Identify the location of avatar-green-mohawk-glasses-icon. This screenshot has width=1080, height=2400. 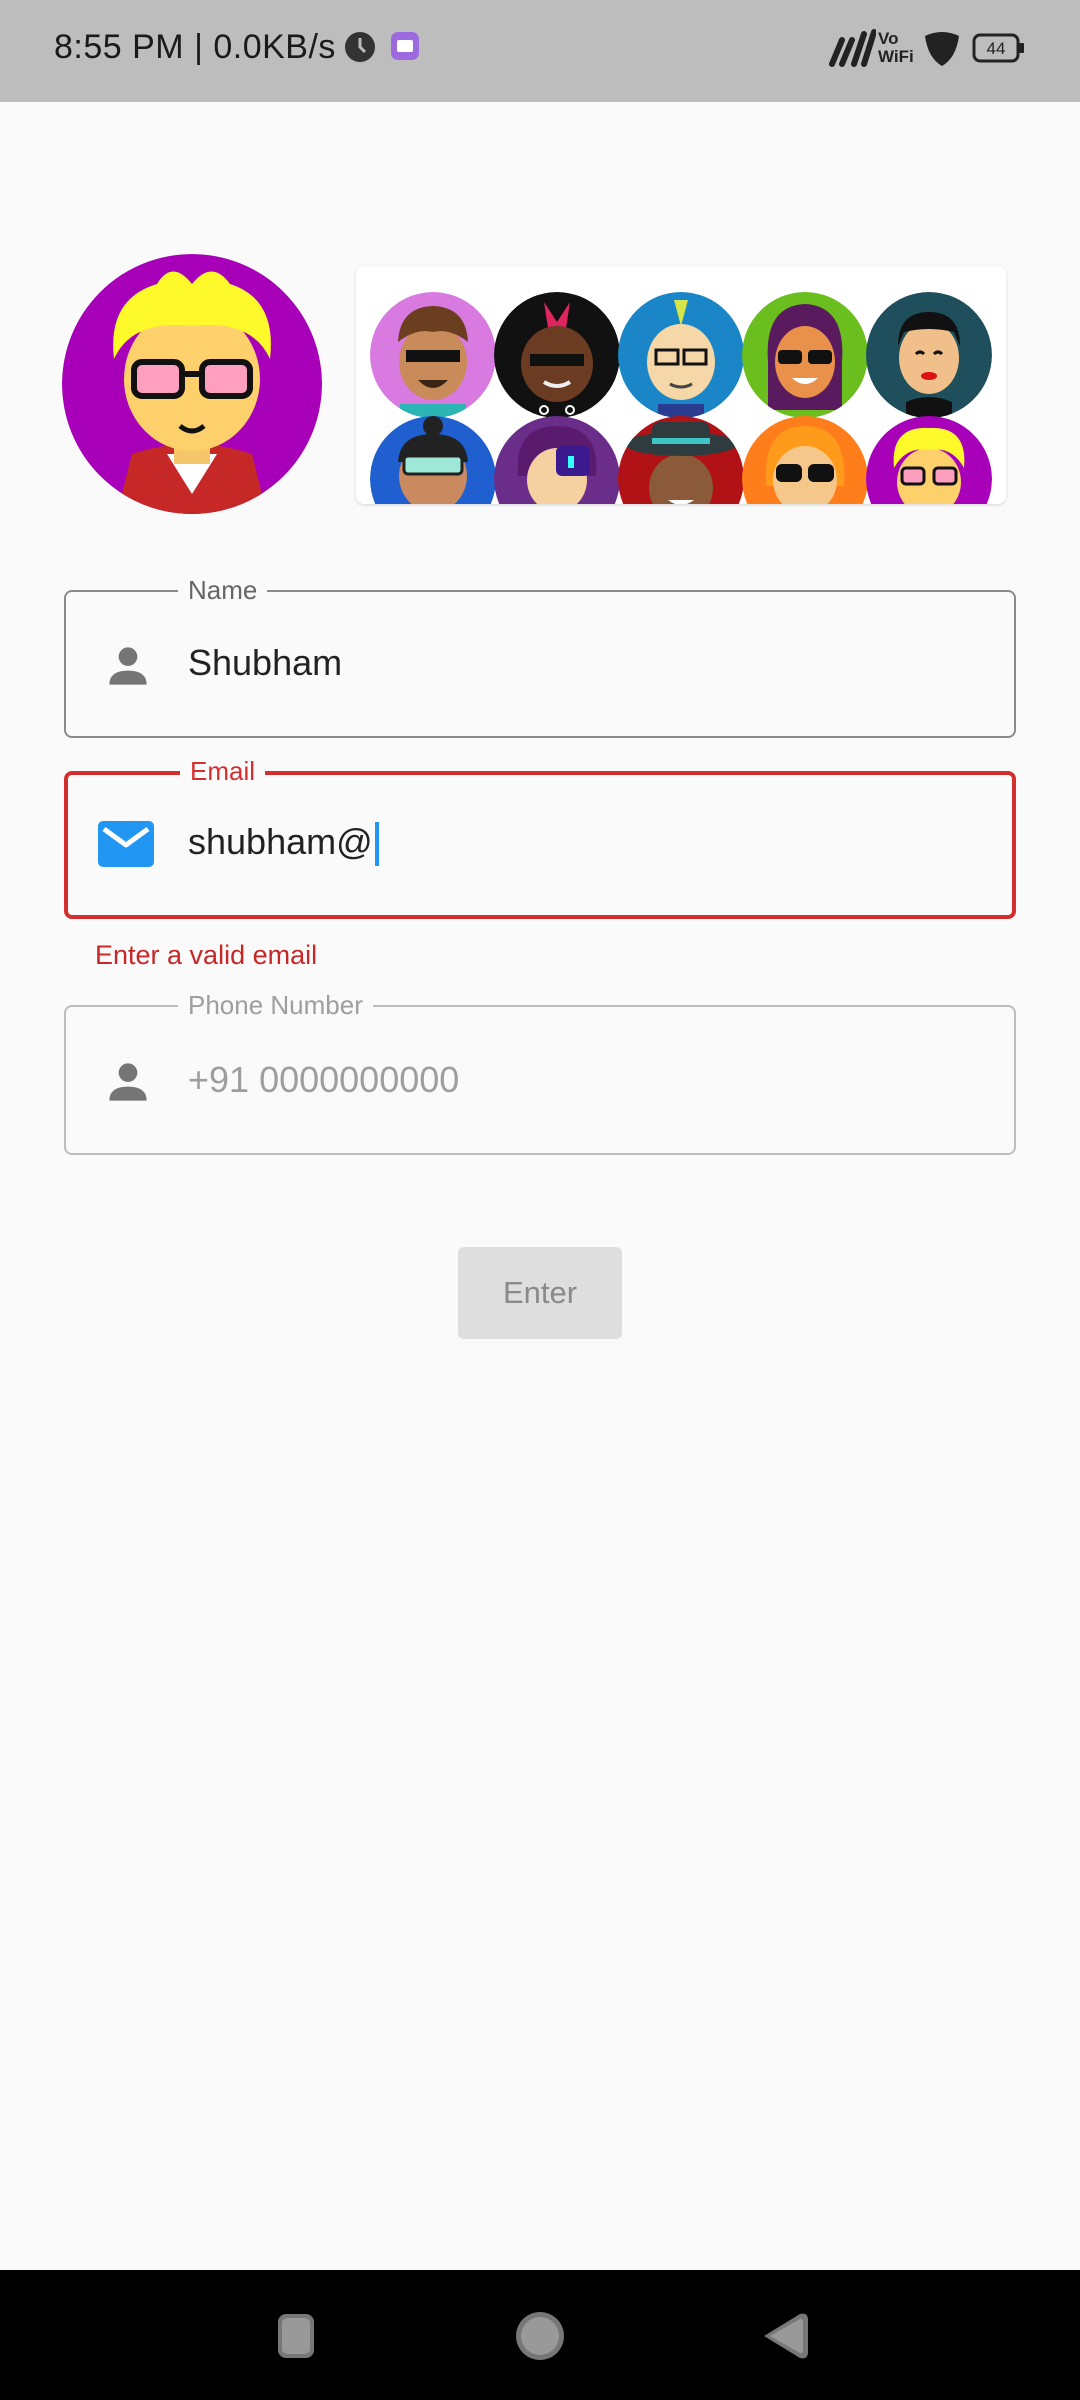
(681, 355).